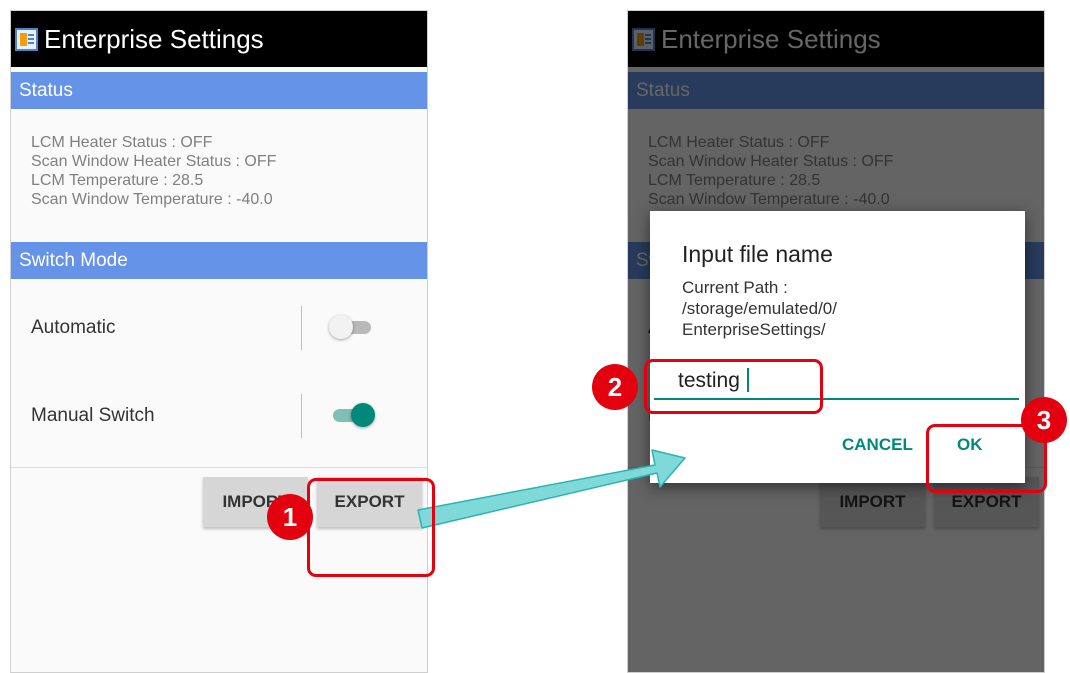 This screenshot has height=673, width=1070. I want to click on step2-badge: 2, so click(615, 387).